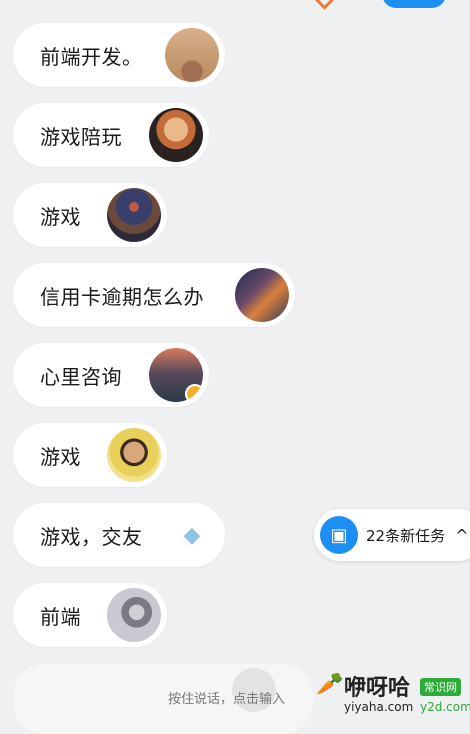  I want to click on top-blue-button, so click(414, 4).